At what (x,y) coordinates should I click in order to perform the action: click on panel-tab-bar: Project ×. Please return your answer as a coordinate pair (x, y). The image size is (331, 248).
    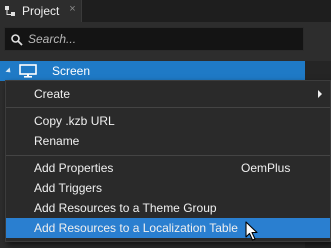
    Looking at the image, I should click on (165, 11).